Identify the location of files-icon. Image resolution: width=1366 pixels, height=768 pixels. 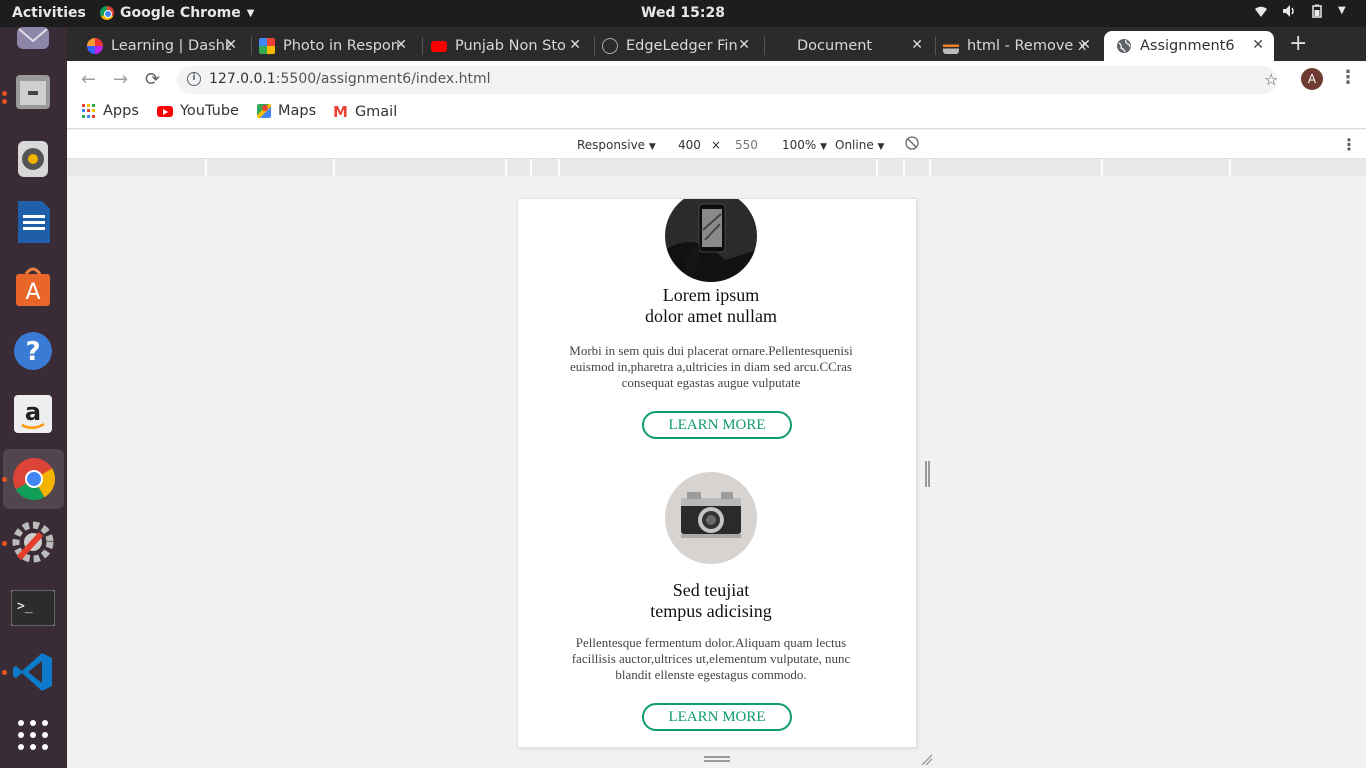
(33, 92).